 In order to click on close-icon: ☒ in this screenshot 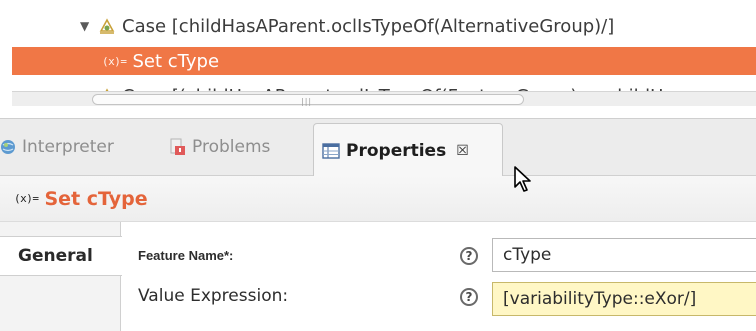, I will do `click(462, 151)`.